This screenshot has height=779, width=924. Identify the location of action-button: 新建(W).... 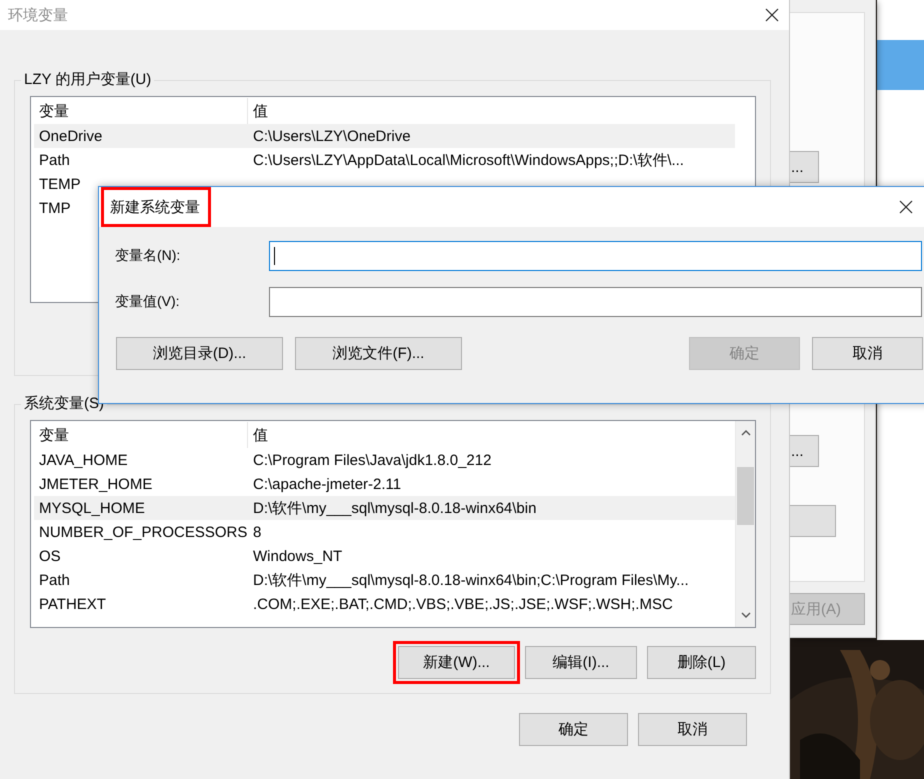
(456, 662).